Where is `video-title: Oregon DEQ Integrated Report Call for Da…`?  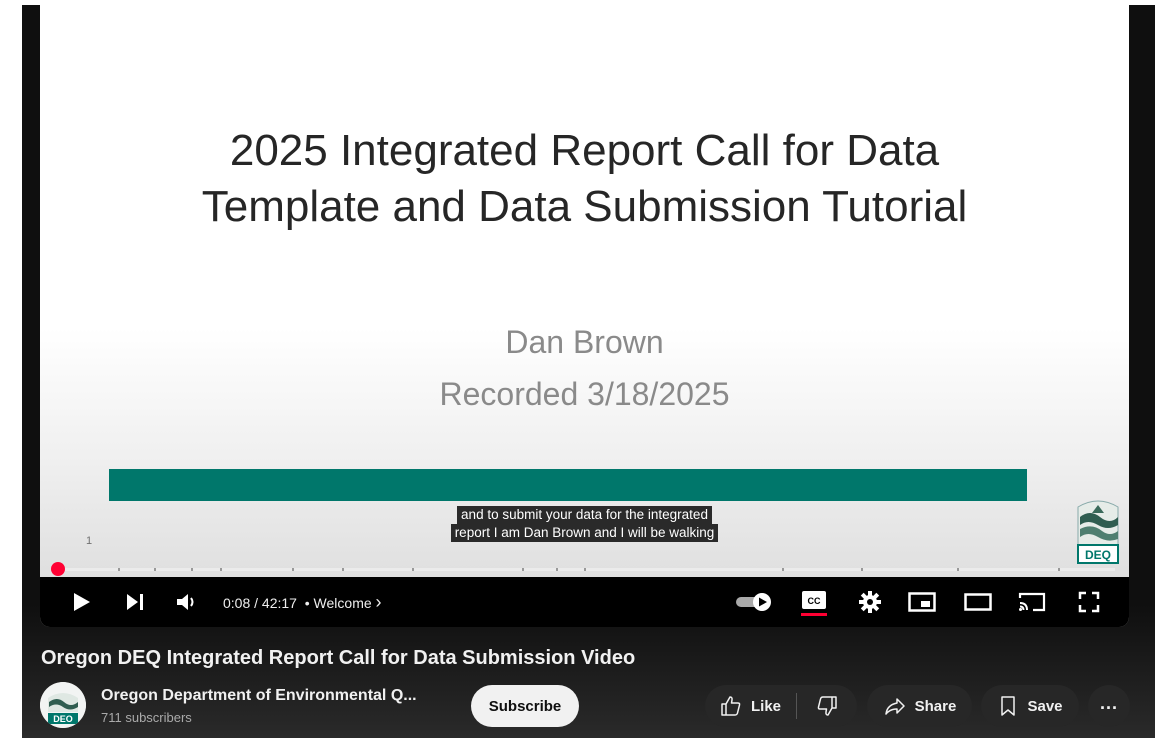
video-title: Oregon DEQ Integrated Report Call for Da… is located at coordinates (338, 658).